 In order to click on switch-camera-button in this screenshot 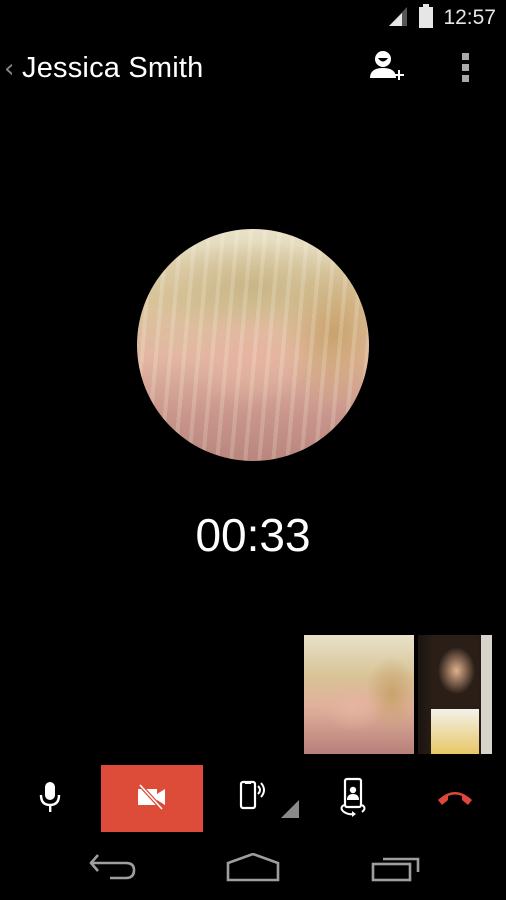, I will do `click(353, 798)`.